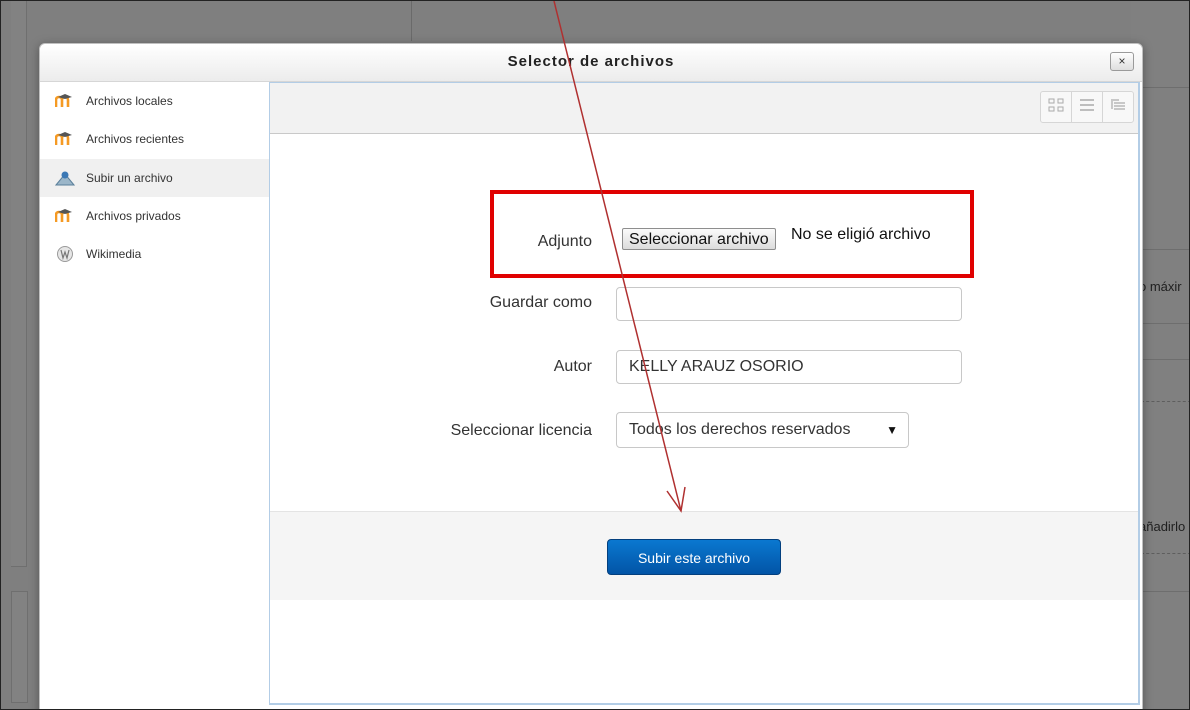  Describe the element at coordinates (789, 304) in the screenshot. I see `save-as-input` at that location.